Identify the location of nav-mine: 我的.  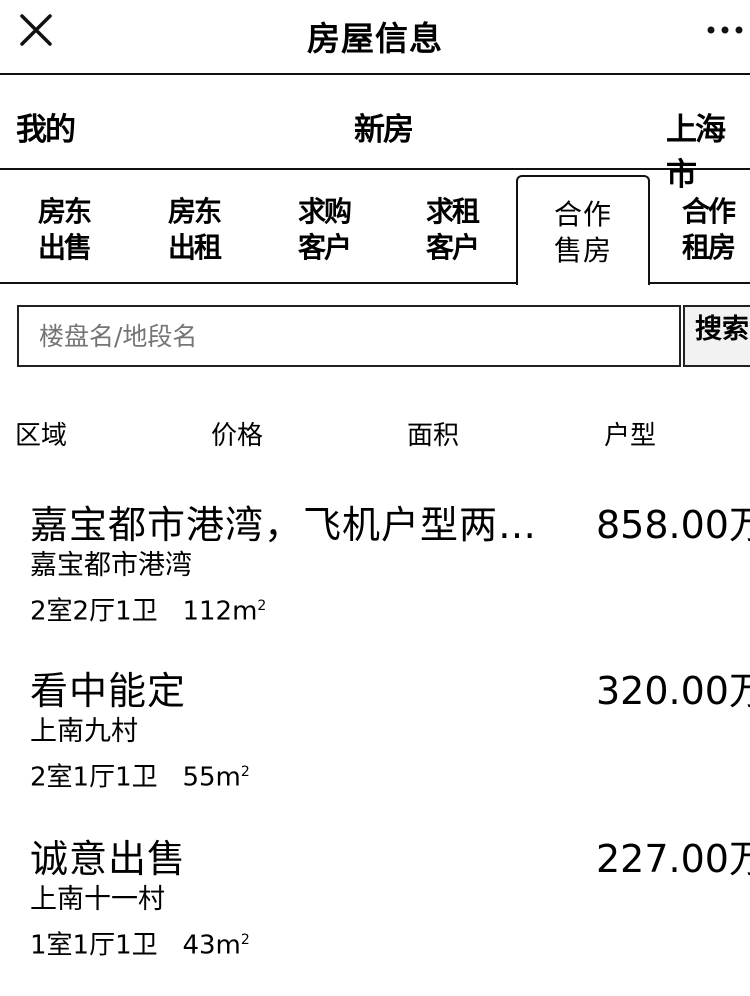
(46, 126).